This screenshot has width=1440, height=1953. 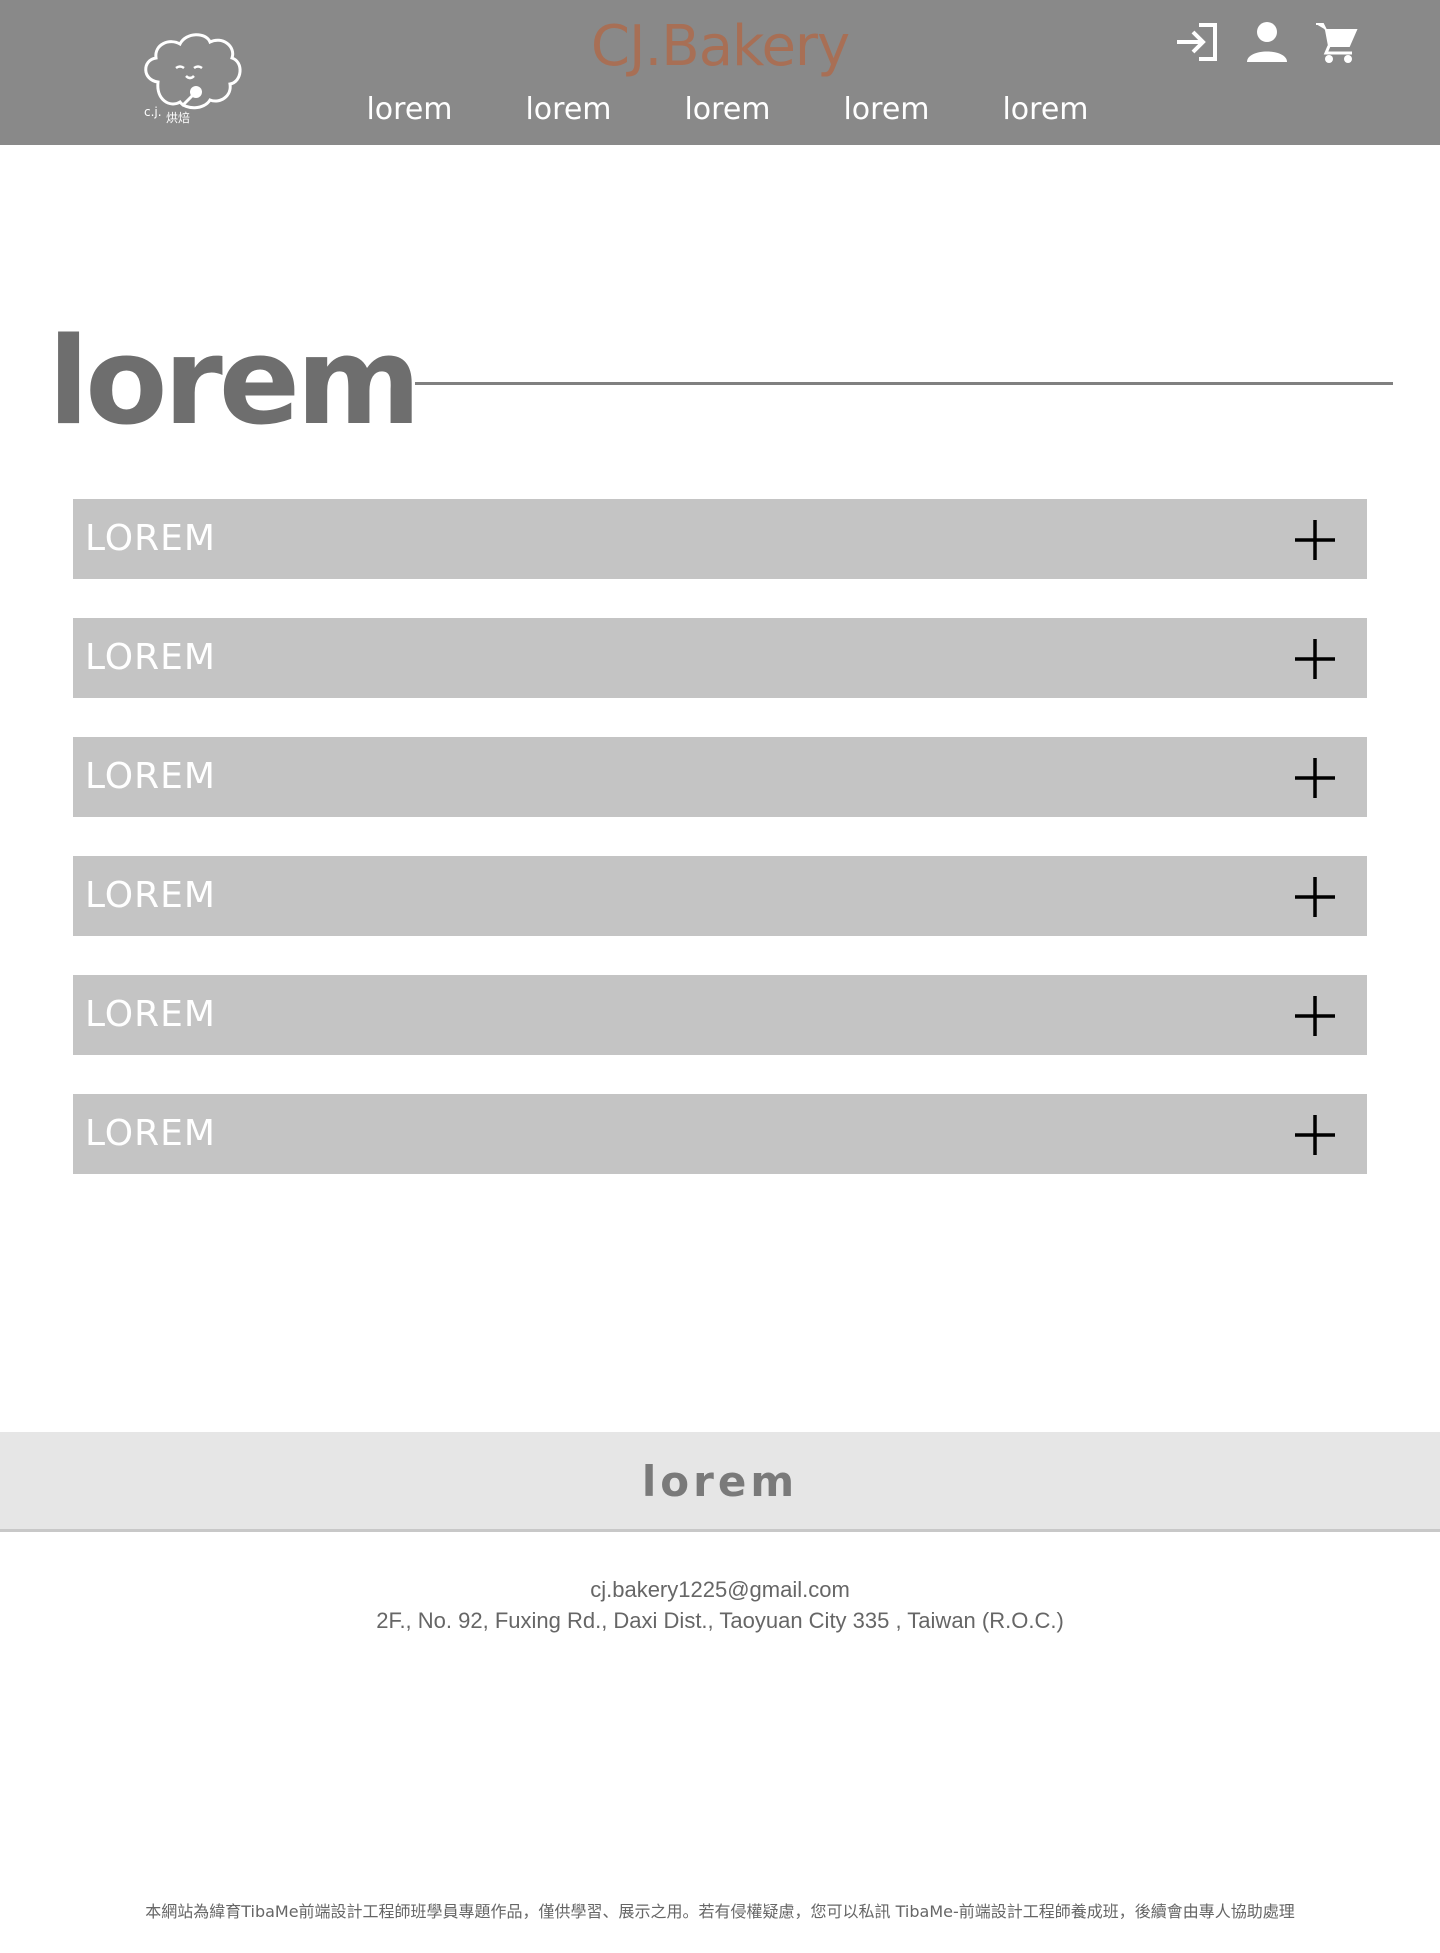 What do you see at coordinates (1336, 42) in the screenshot?
I see `cart-icon` at bounding box center [1336, 42].